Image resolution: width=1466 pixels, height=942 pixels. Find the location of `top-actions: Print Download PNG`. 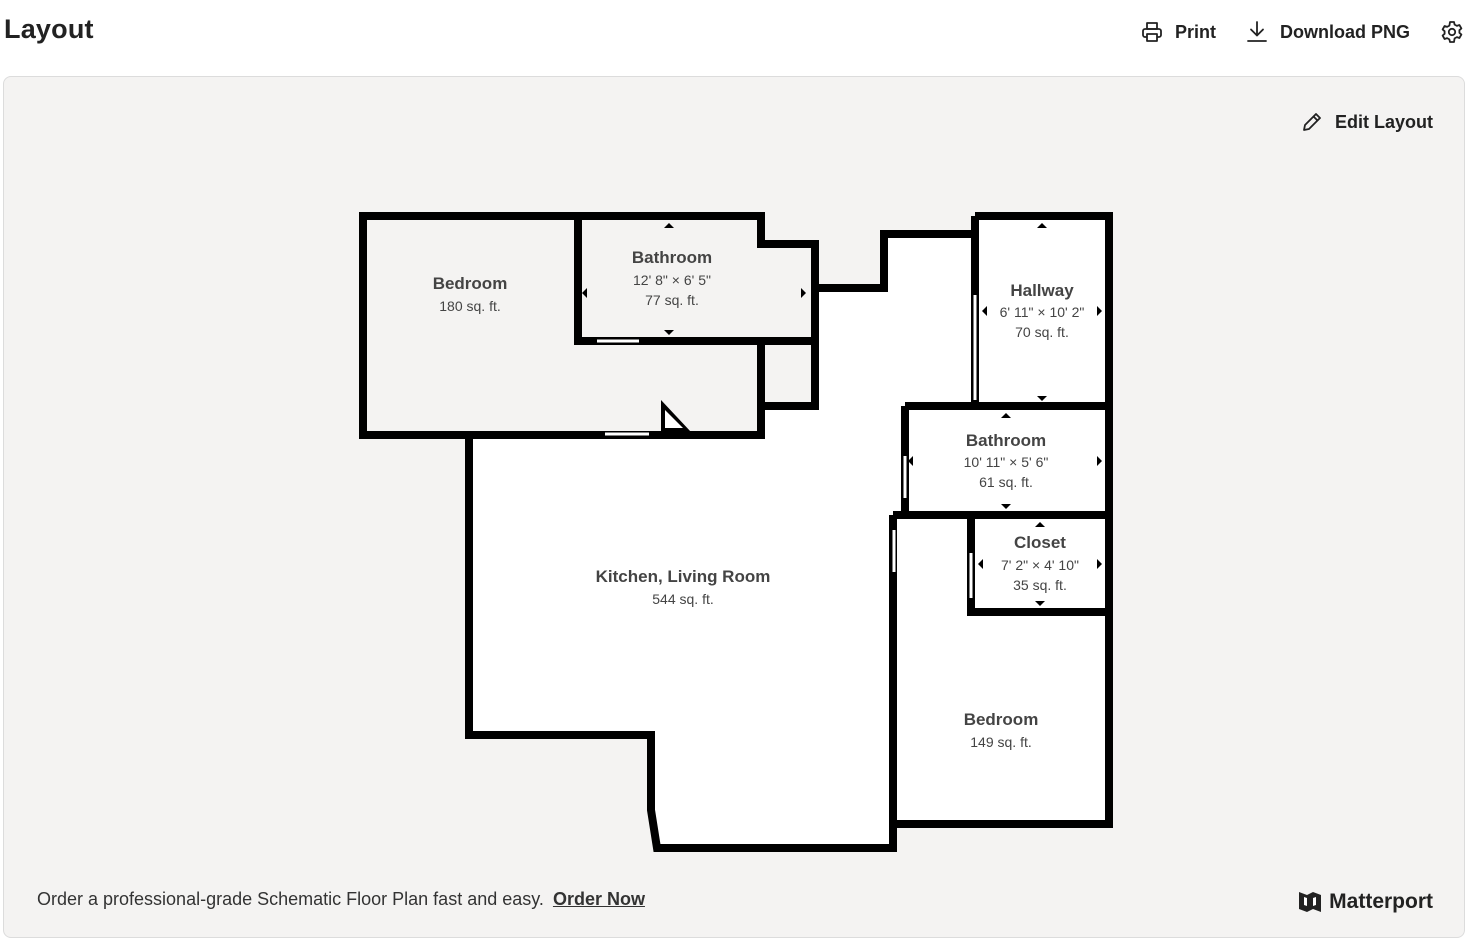

top-actions: Print Download PNG is located at coordinates (1303, 32).